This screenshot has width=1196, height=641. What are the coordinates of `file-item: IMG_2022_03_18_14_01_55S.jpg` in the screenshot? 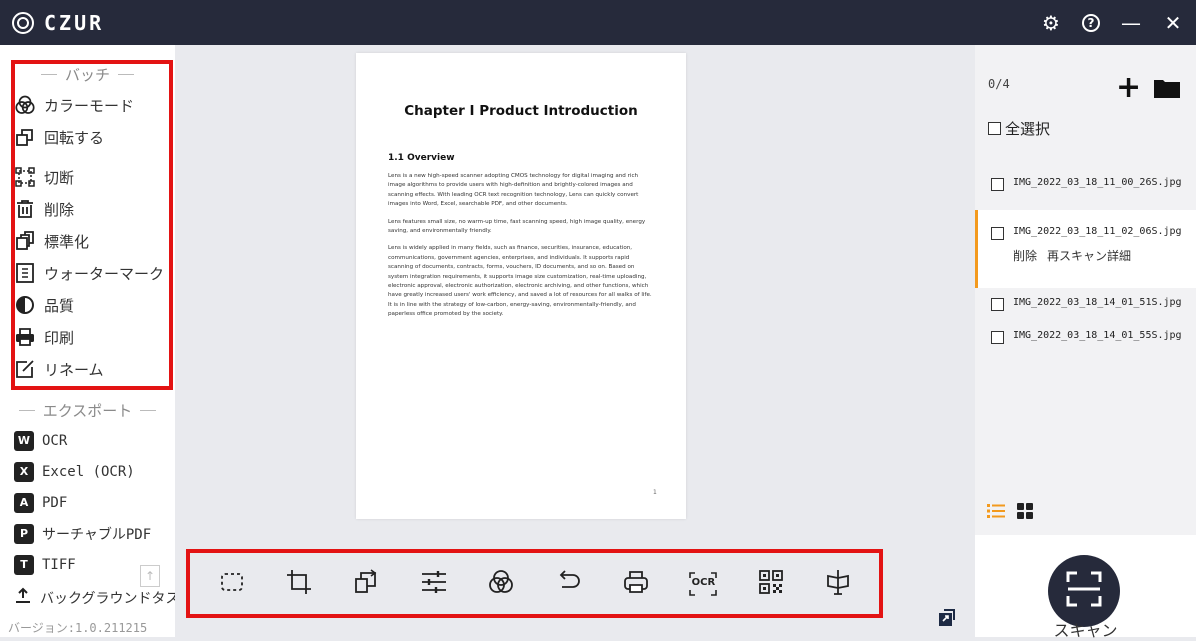 It's located at (1085, 337).